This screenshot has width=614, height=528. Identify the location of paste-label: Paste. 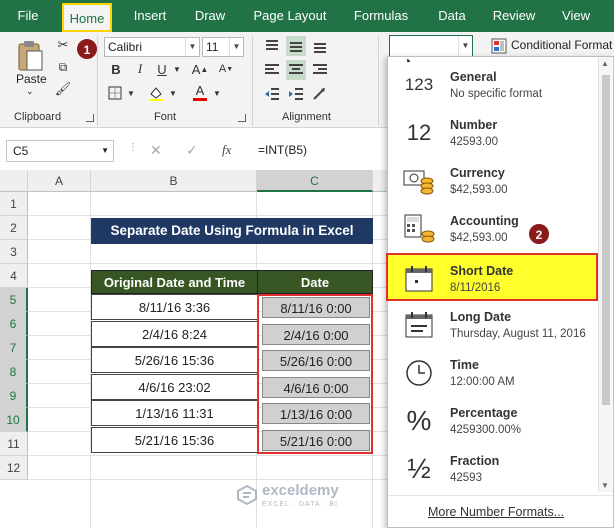
(31, 79).